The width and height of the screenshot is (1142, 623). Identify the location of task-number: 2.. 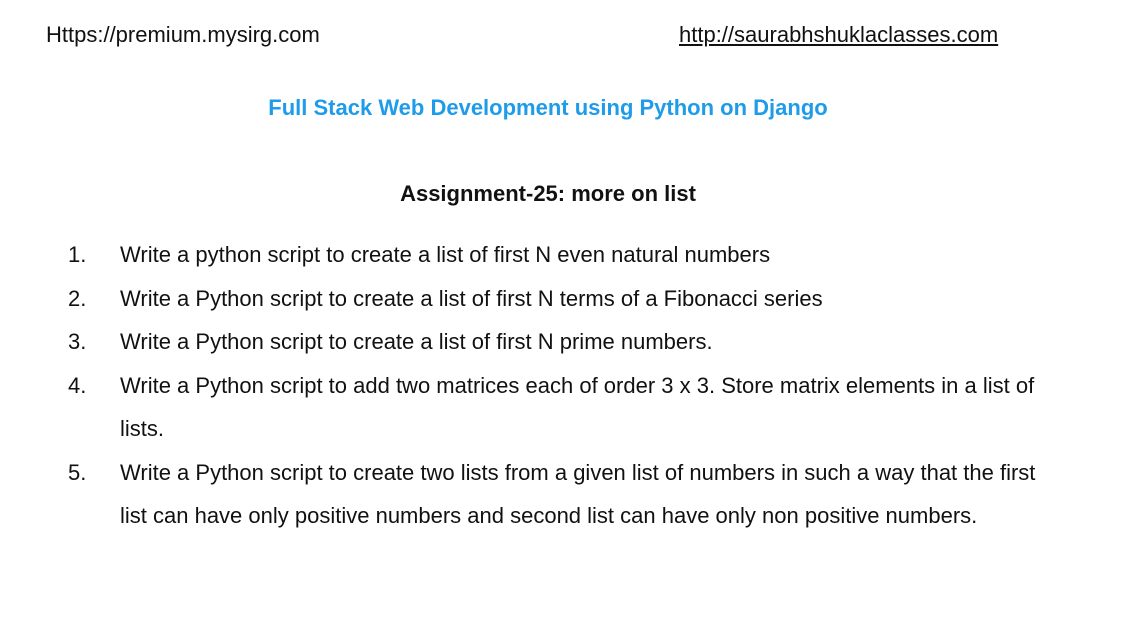
(77, 298).